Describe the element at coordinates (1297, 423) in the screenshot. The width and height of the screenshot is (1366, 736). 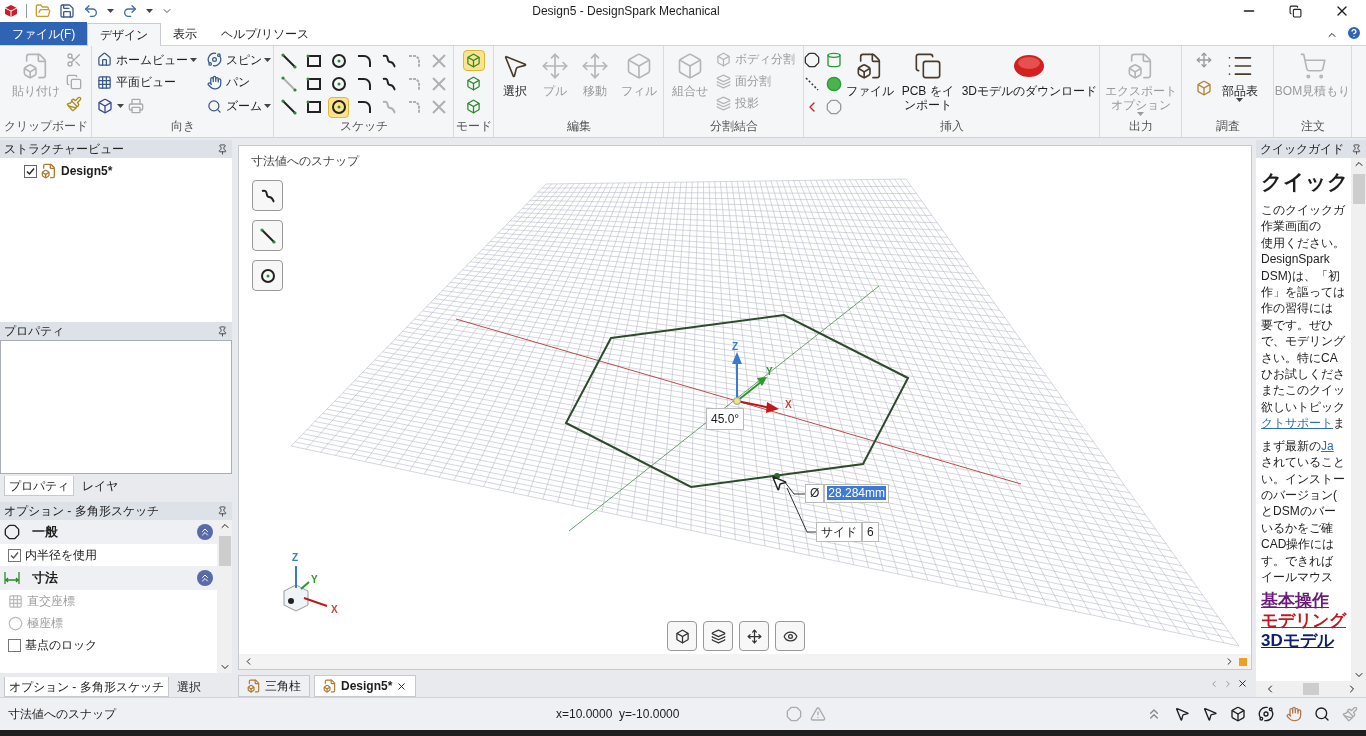
I see `guide-link: クトサポート` at that location.